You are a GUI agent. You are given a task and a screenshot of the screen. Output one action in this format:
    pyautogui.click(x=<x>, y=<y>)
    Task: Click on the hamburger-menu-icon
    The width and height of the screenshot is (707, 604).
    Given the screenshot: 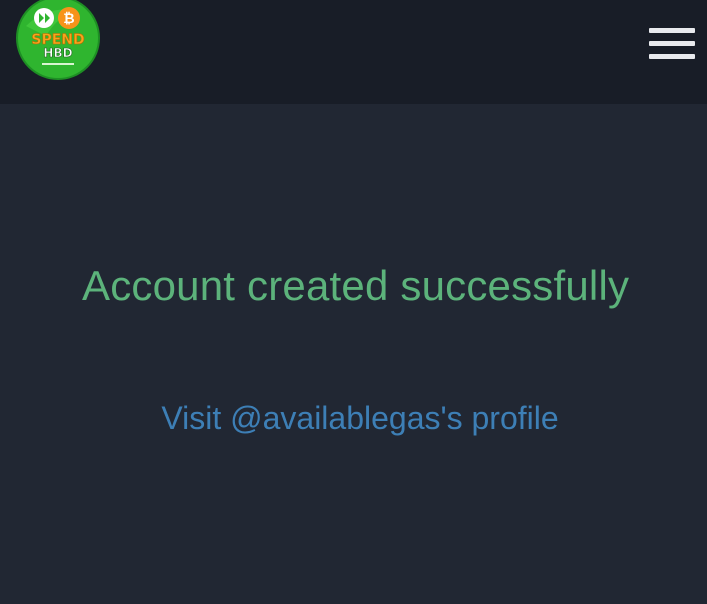 What is the action you would take?
    pyautogui.click(x=672, y=44)
    